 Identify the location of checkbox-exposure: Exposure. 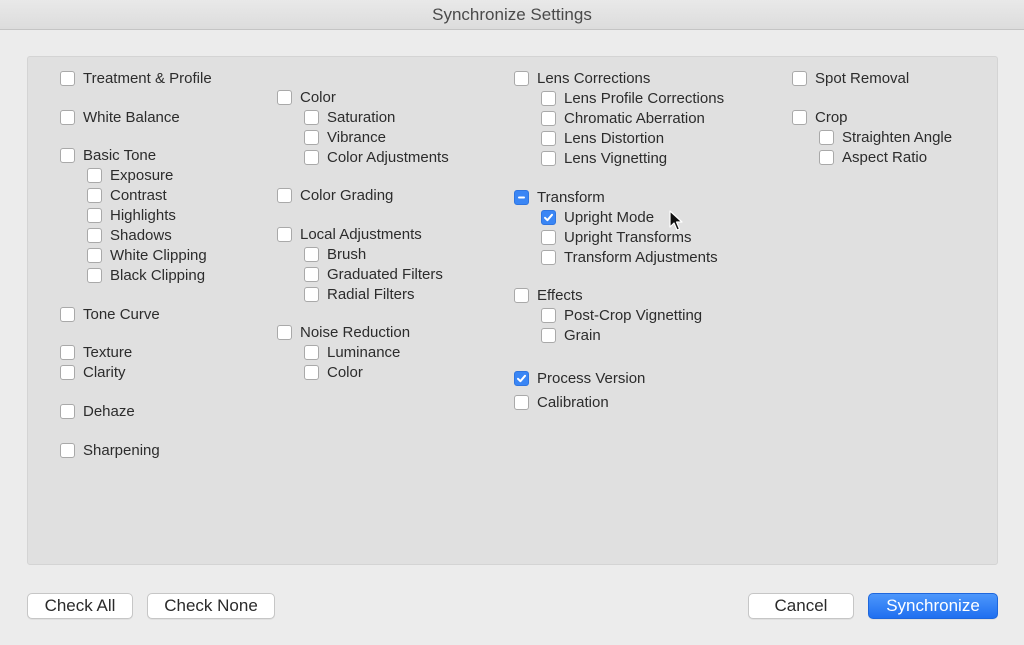
(130, 175).